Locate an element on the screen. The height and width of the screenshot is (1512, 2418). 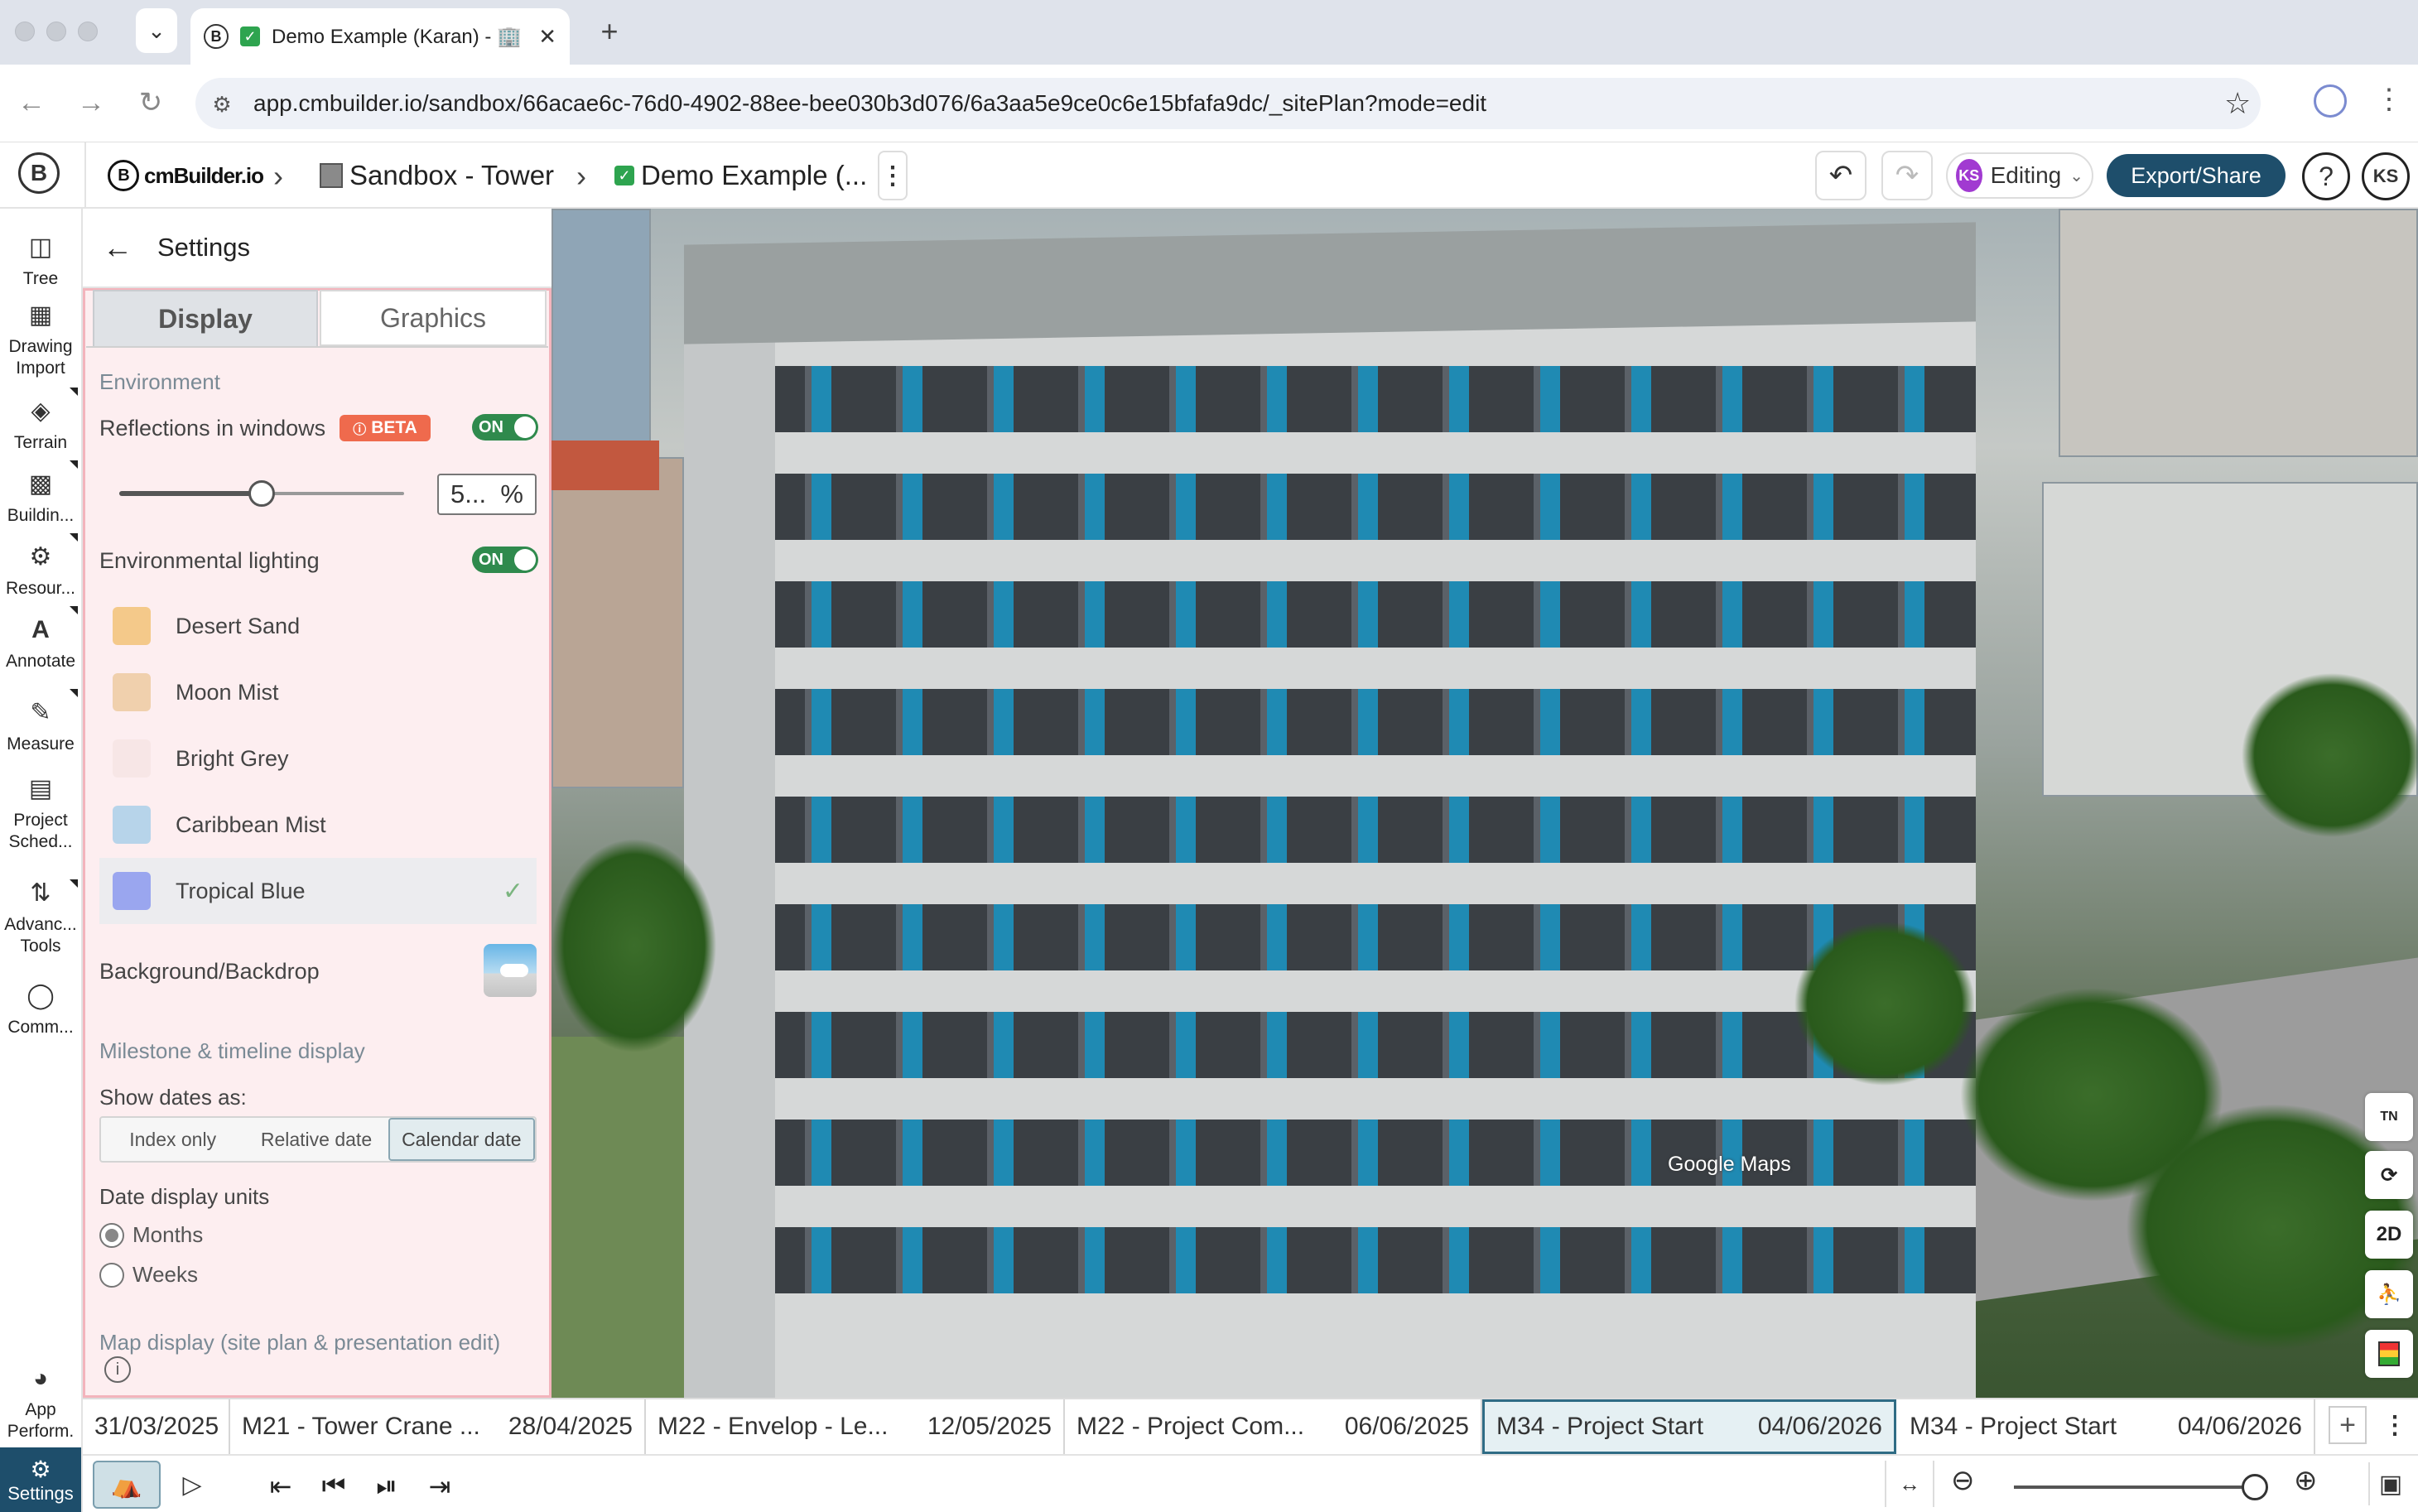
window-zoom-button is located at coordinates (88, 31).